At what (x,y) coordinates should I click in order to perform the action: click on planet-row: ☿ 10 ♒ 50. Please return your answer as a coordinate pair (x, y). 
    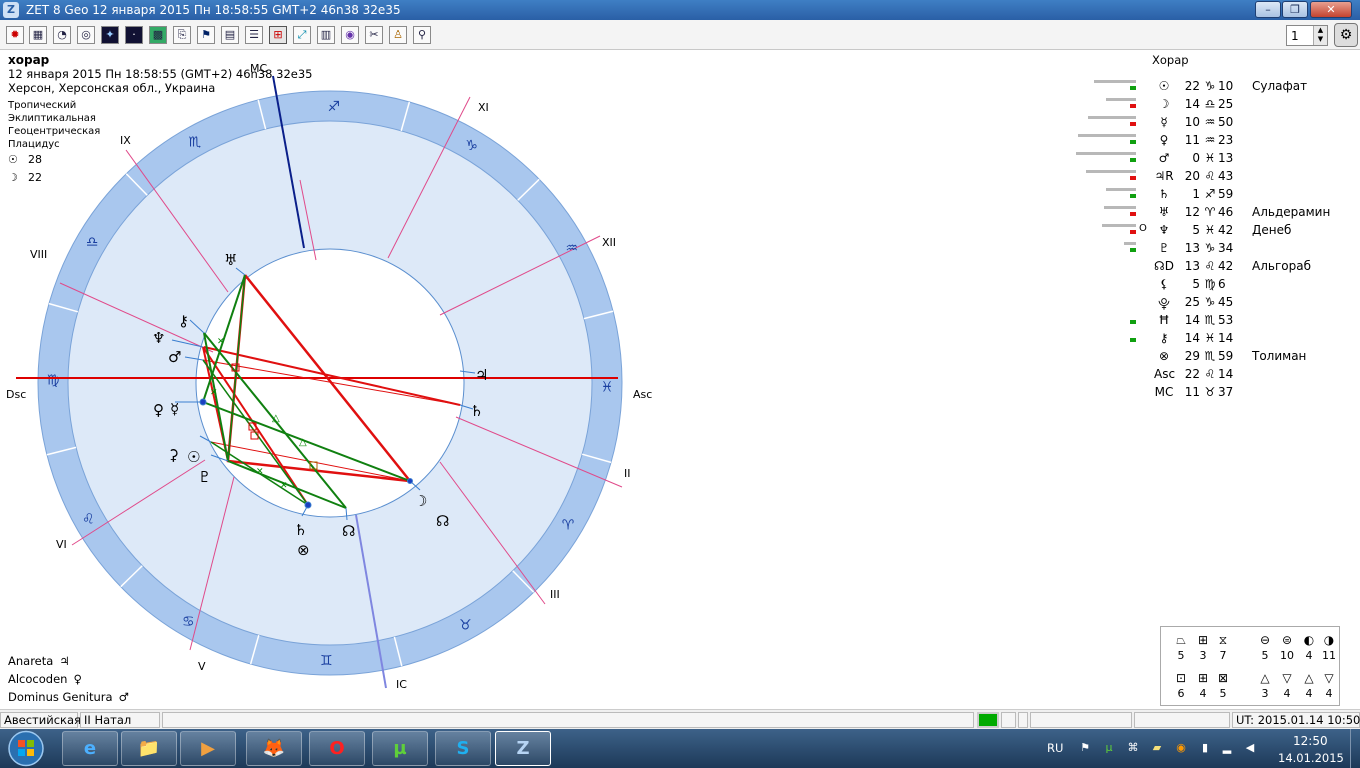
    Looking at the image, I should click on (1215, 124).